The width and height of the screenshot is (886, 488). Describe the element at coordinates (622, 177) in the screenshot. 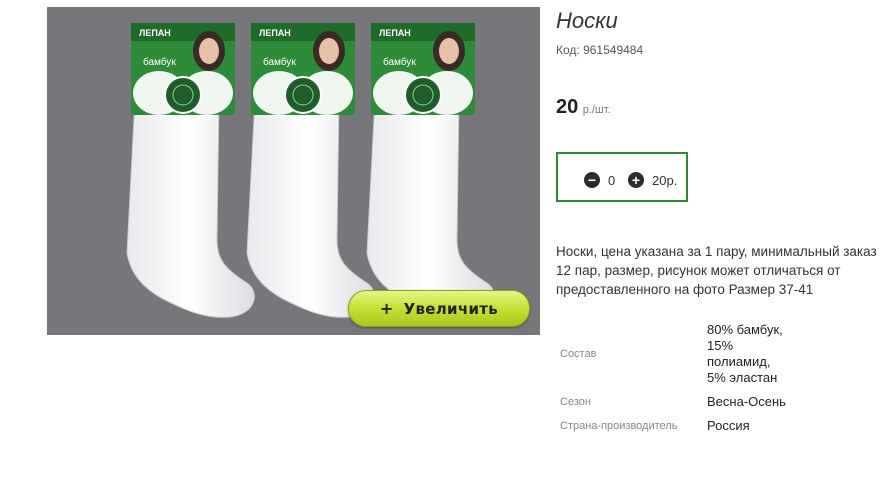

I see `quantity-selector: − 0 + 20р.` at that location.